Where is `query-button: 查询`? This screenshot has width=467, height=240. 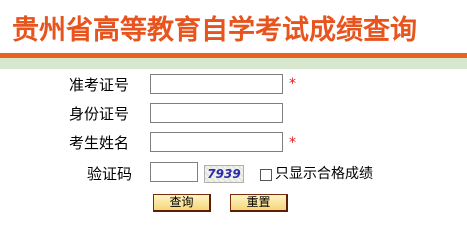 query-button: 查询 is located at coordinates (182, 203).